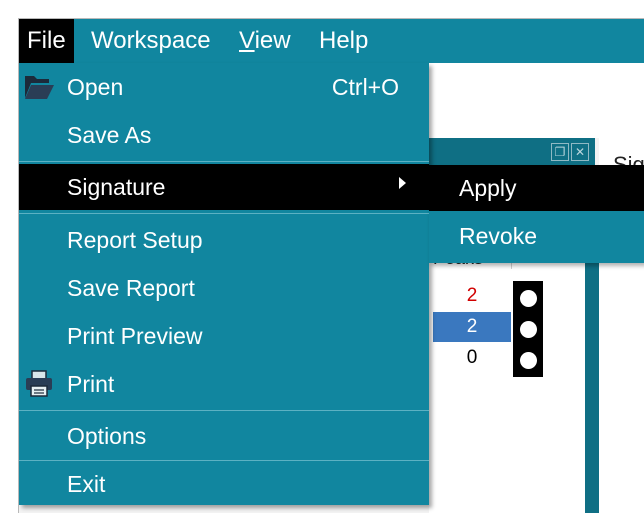 The image size is (644, 514). I want to click on menu-item-open: Open Ctrl+O, so click(224, 87).